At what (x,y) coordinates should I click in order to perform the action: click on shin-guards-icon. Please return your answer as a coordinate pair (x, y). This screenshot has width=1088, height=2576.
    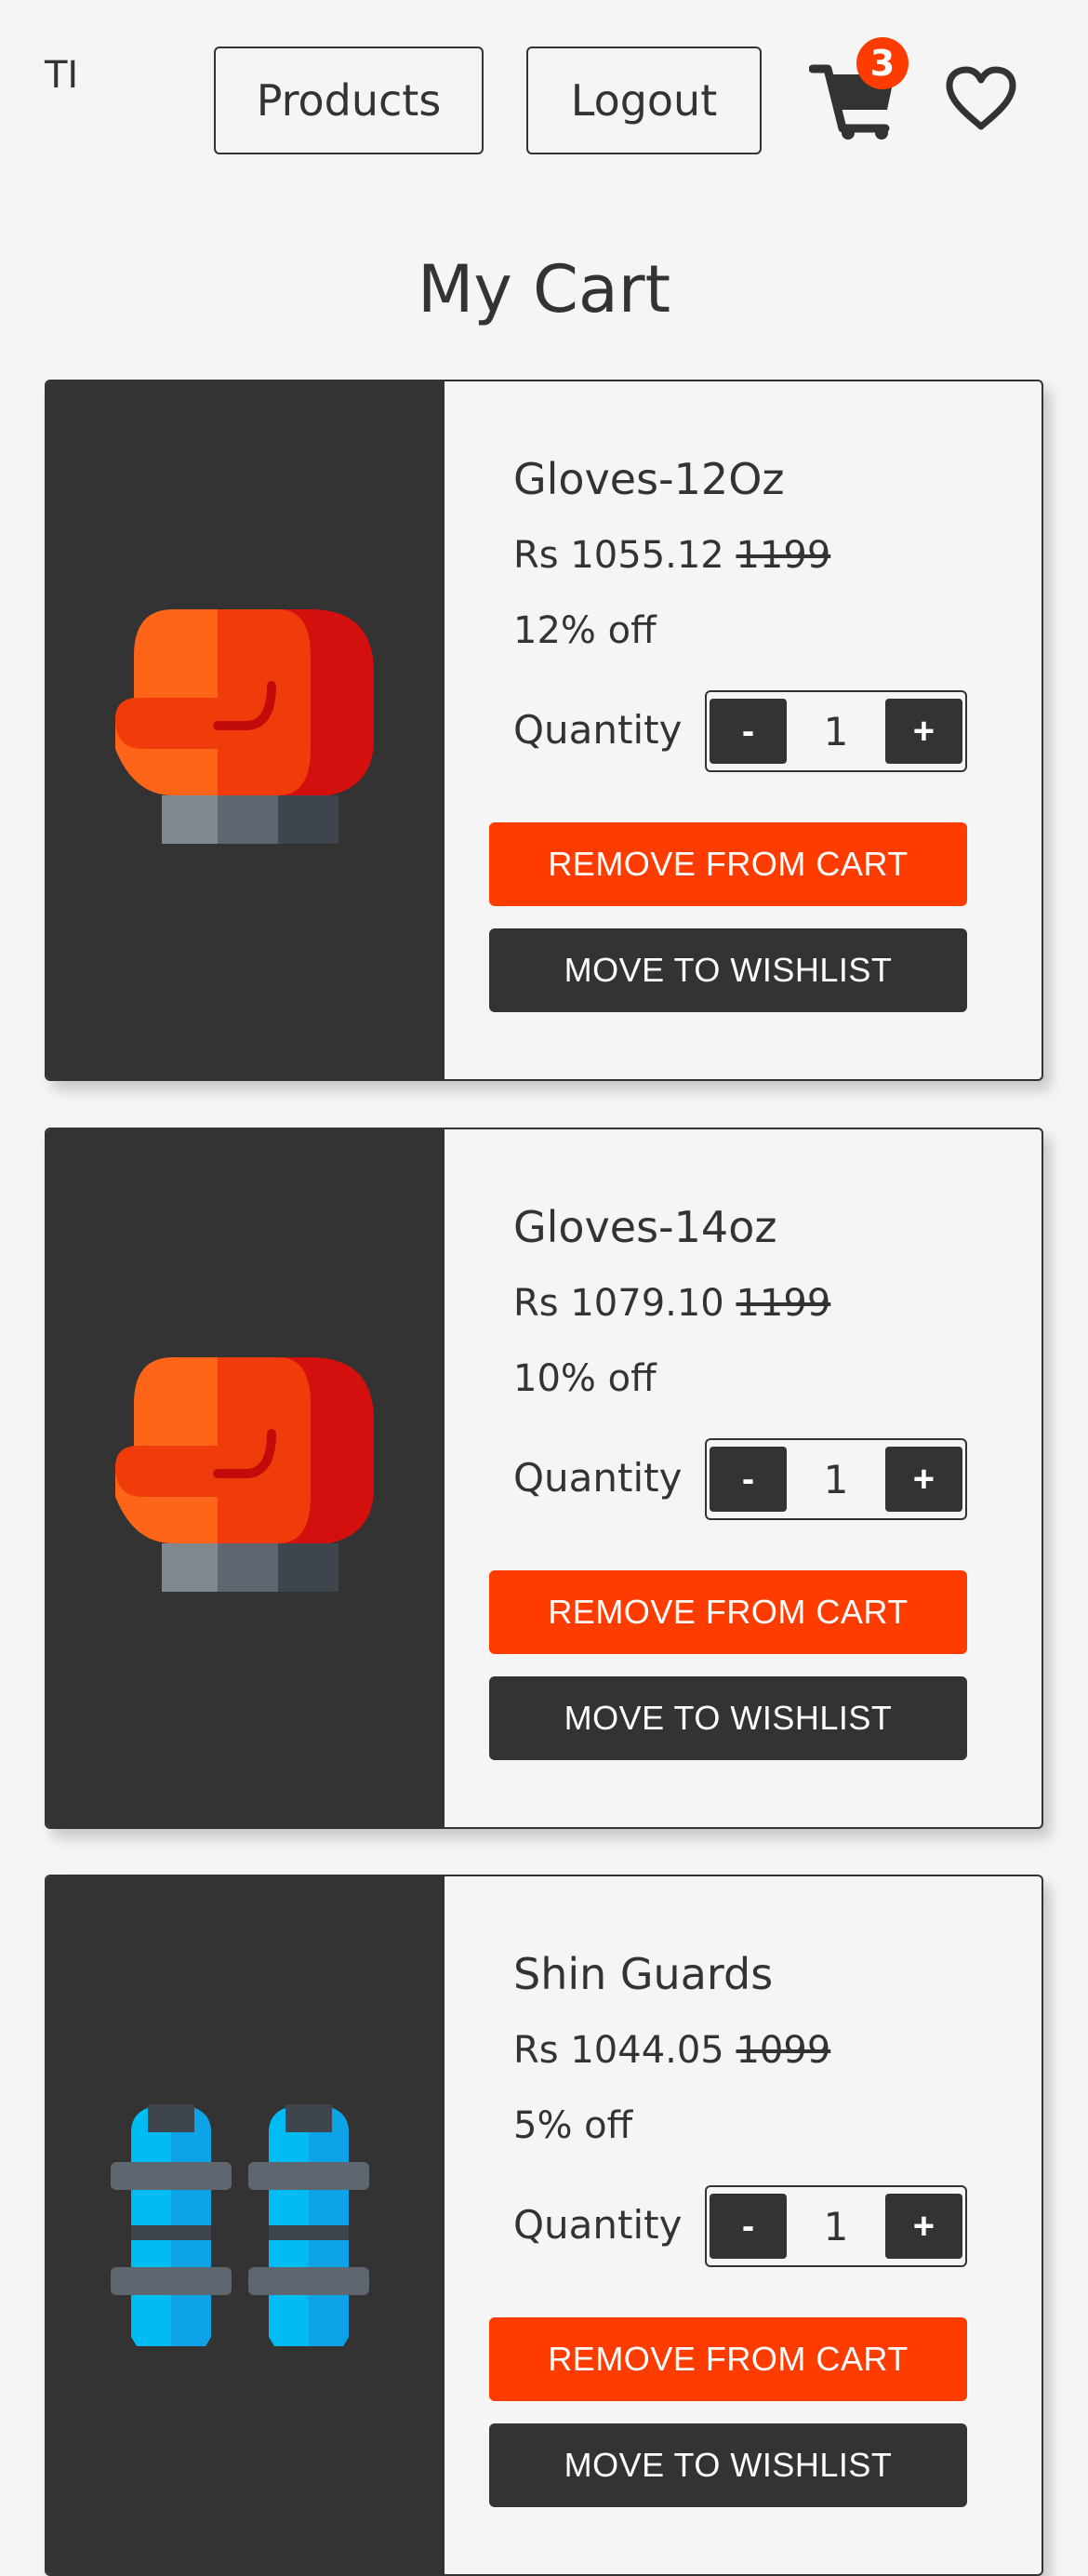
    Looking at the image, I should click on (240, 2225).